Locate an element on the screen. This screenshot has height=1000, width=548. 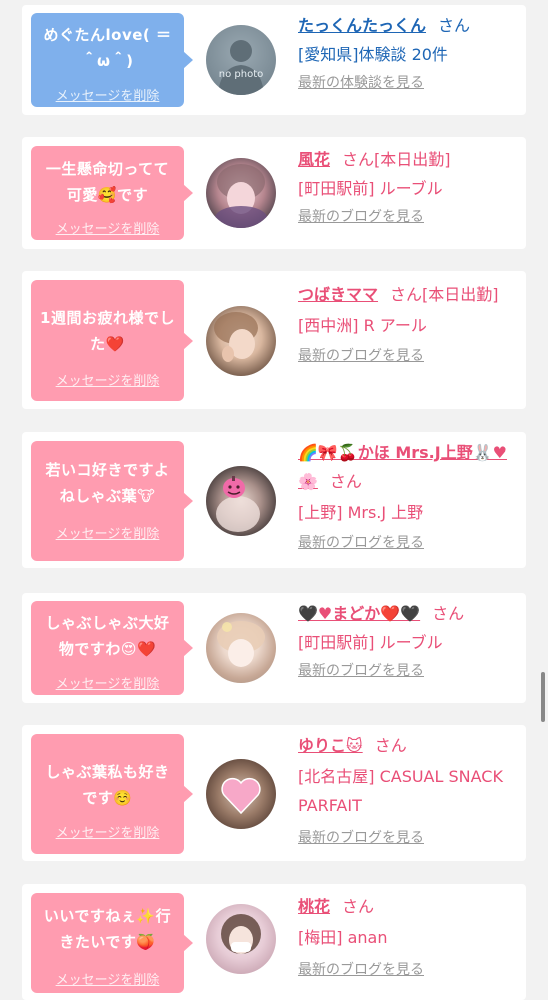
user-name-link: 桃花 is located at coordinates (314, 906).